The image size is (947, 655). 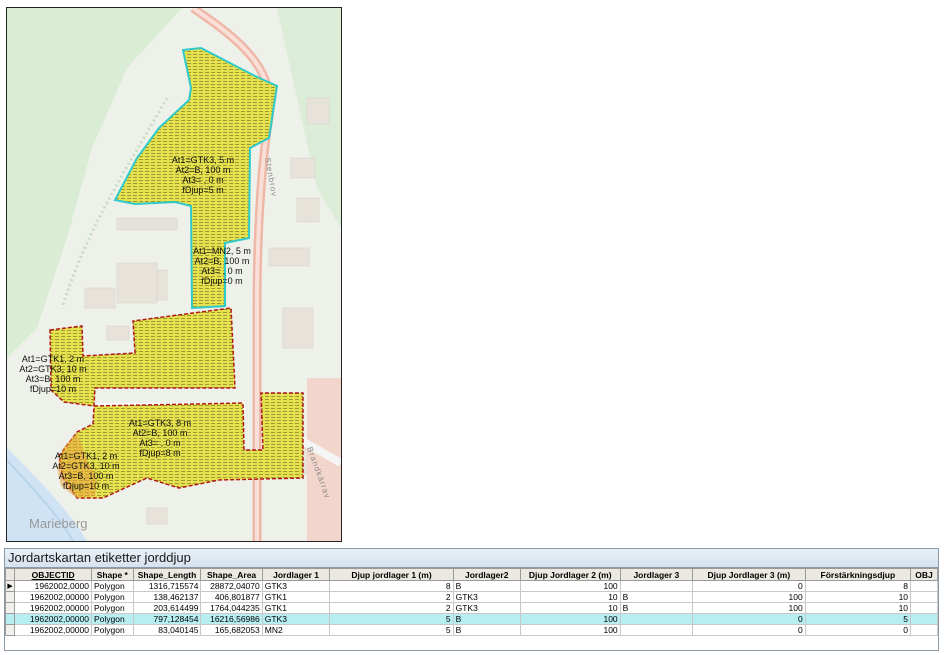 I want to click on cell-forstarkningsdjup: 0, so click(x=858, y=630).